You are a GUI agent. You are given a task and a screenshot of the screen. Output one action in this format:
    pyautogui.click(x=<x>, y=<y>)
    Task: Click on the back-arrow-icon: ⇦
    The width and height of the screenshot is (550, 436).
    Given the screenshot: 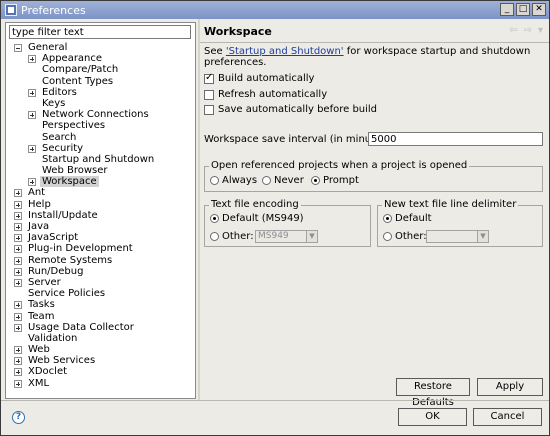 What is the action you would take?
    pyautogui.click(x=513, y=30)
    